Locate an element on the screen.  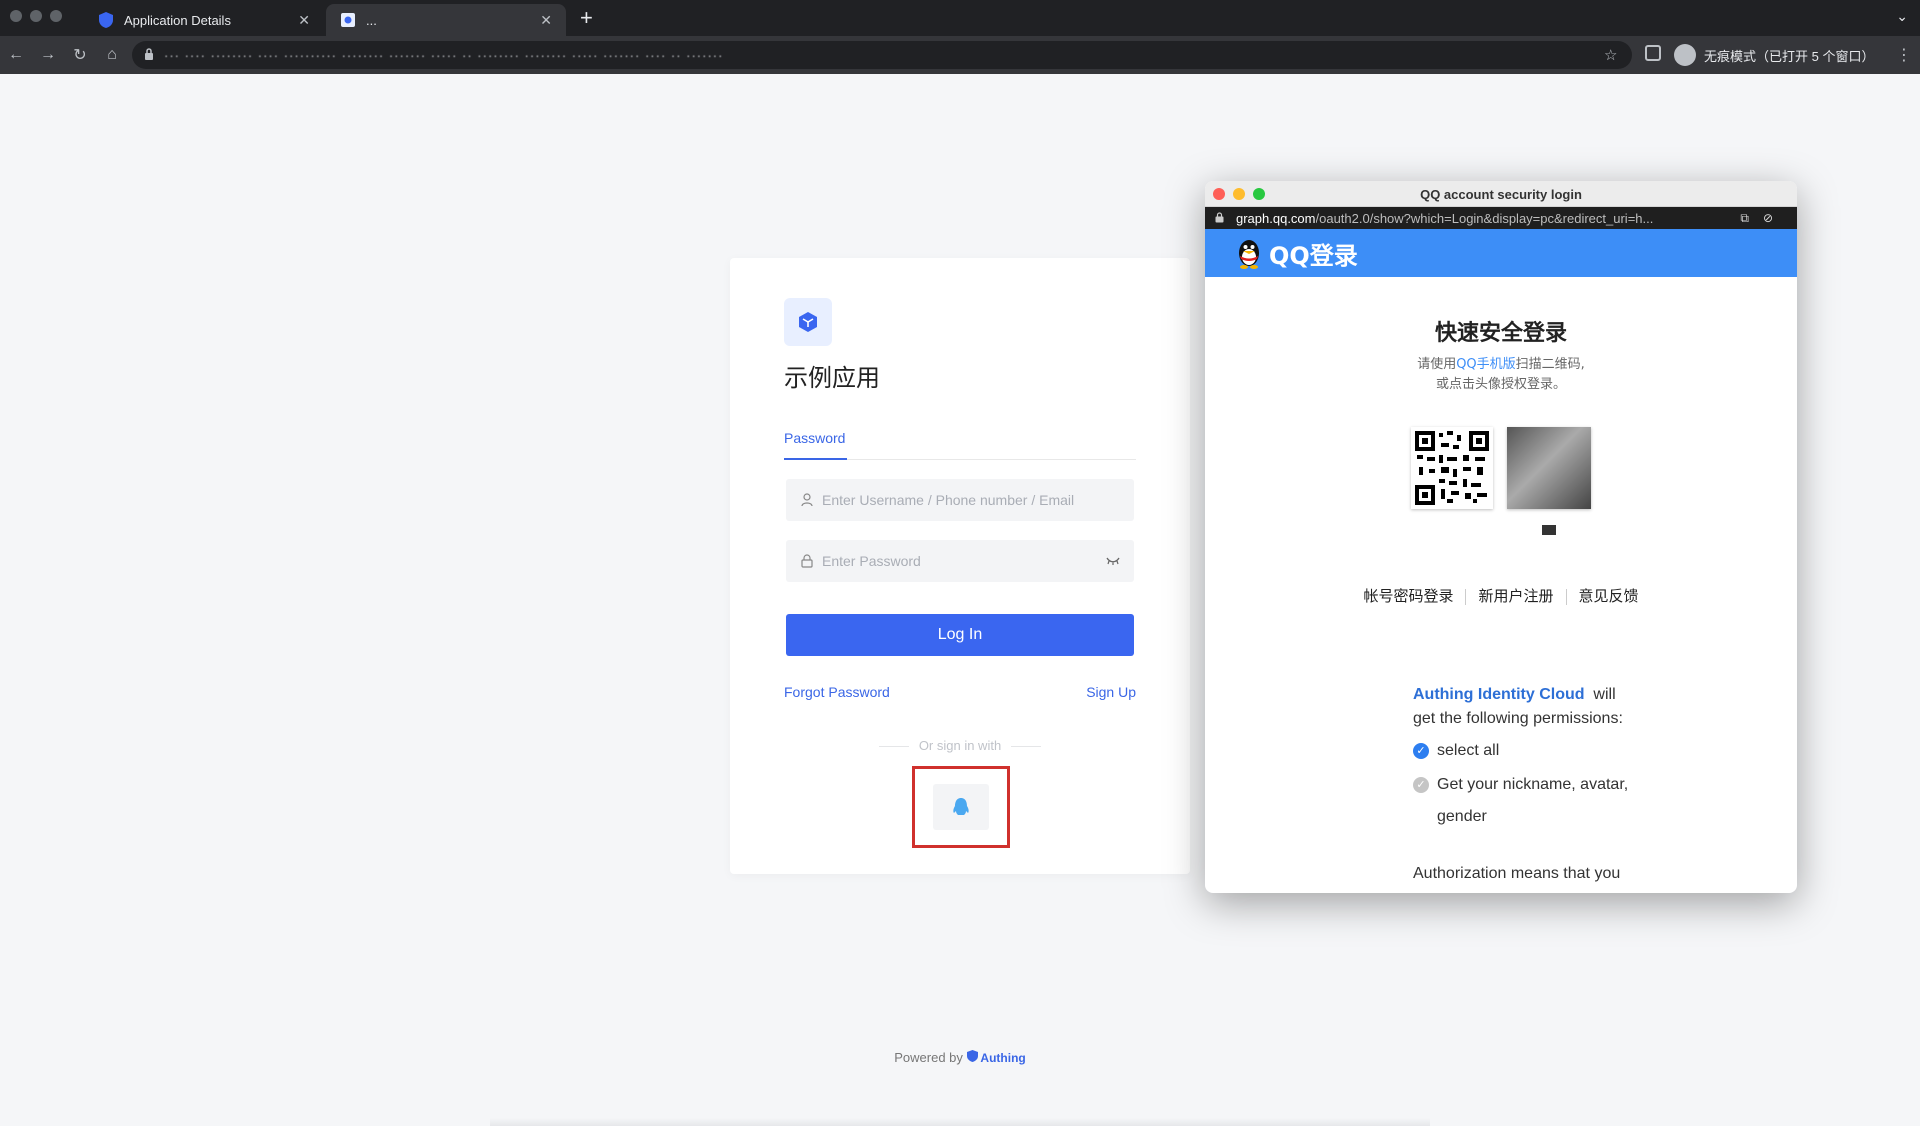
feedback-link: 意见反馈 is located at coordinates (1609, 596).